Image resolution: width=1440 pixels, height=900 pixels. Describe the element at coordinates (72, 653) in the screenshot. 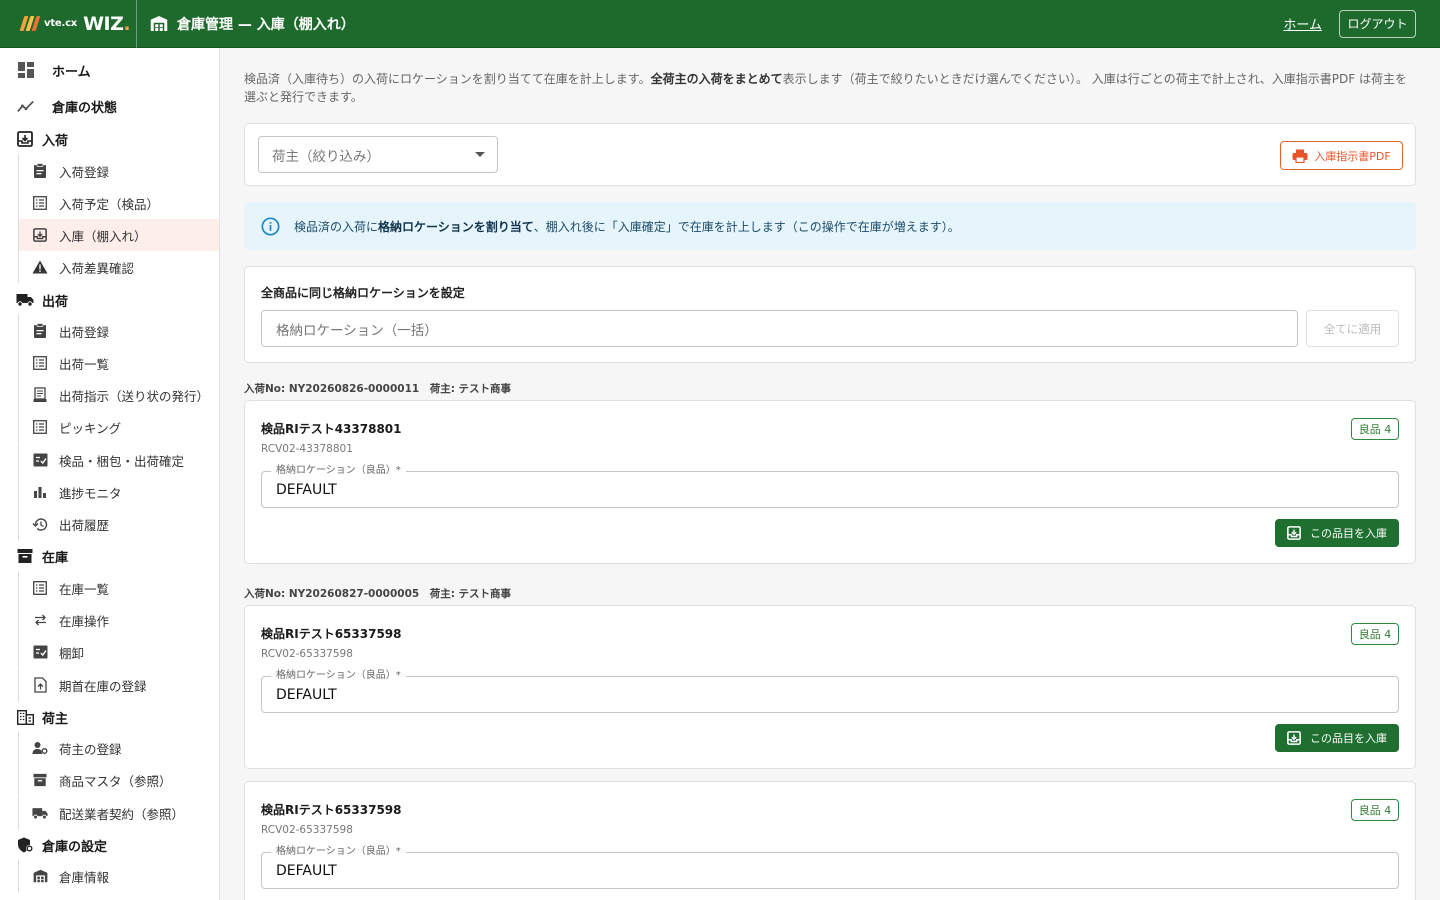

I see `sidebar-item-label: 棚卸` at that location.